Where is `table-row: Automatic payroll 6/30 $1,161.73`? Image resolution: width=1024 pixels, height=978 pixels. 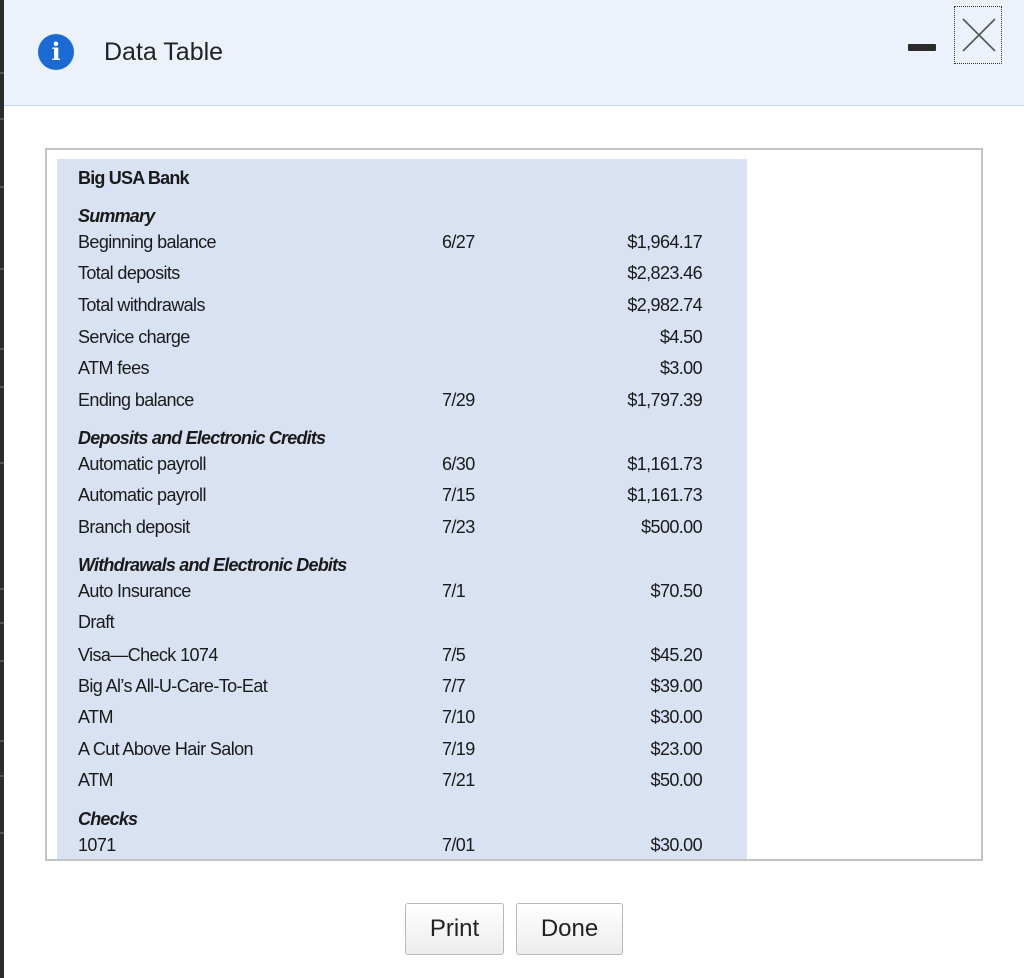
table-row: Automatic payroll 6/30 $1,161.73 is located at coordinates (402, 466).